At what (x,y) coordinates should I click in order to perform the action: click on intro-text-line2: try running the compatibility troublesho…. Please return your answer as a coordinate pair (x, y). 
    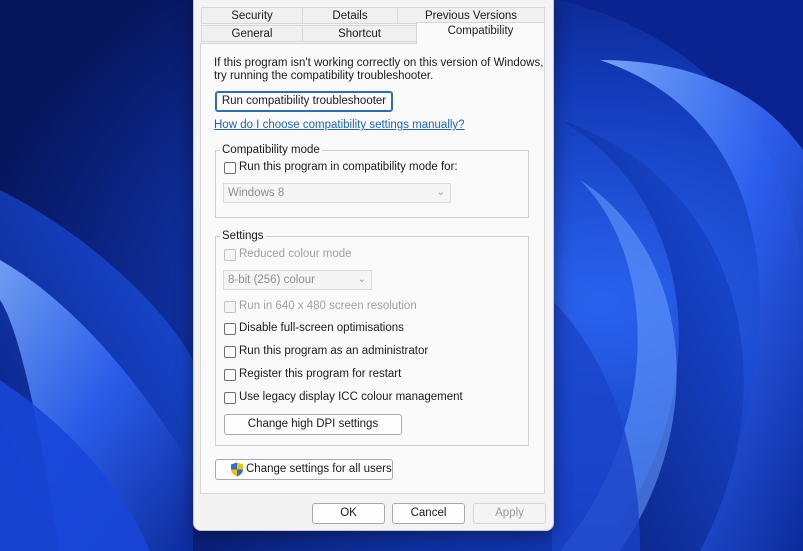
    Looking at the image, I should click on (324, 76).